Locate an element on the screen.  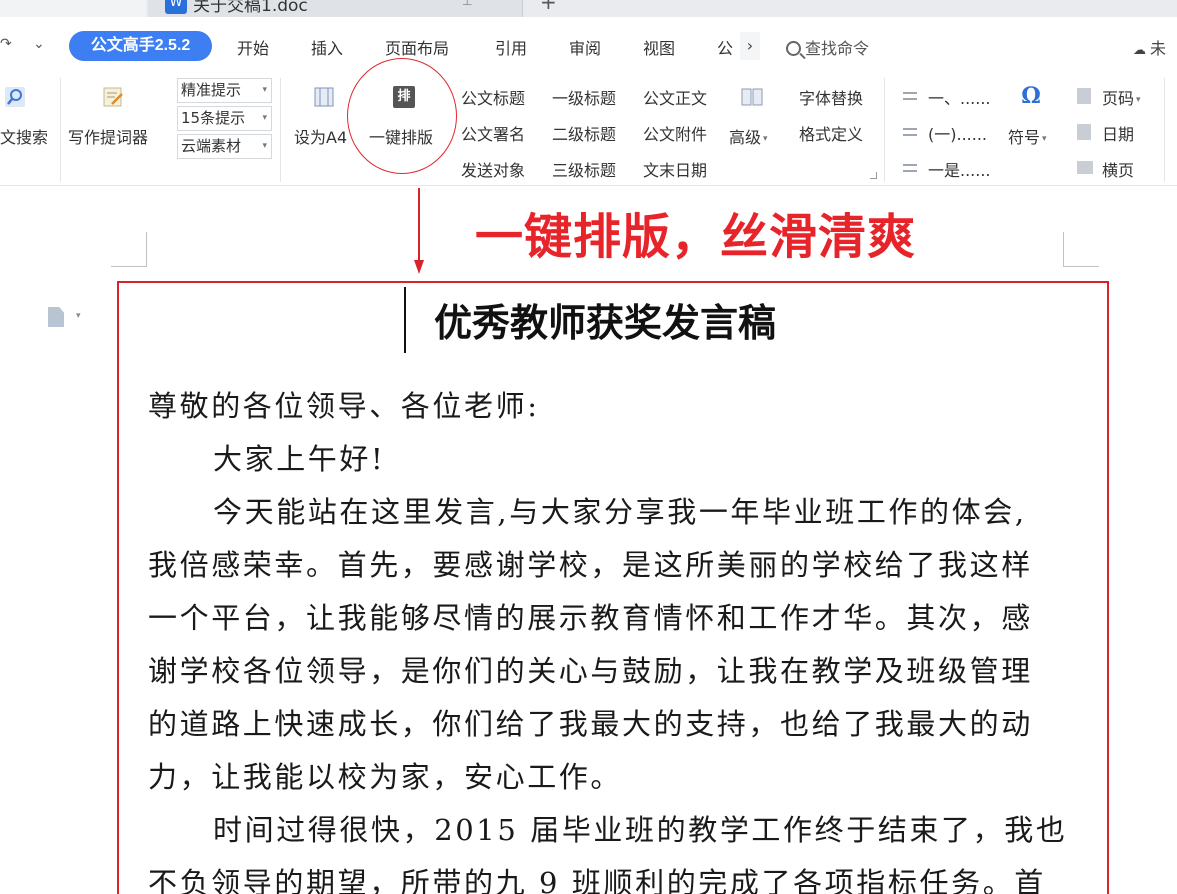
page-number-label: 页码 is located at coordinates (1118, 98).